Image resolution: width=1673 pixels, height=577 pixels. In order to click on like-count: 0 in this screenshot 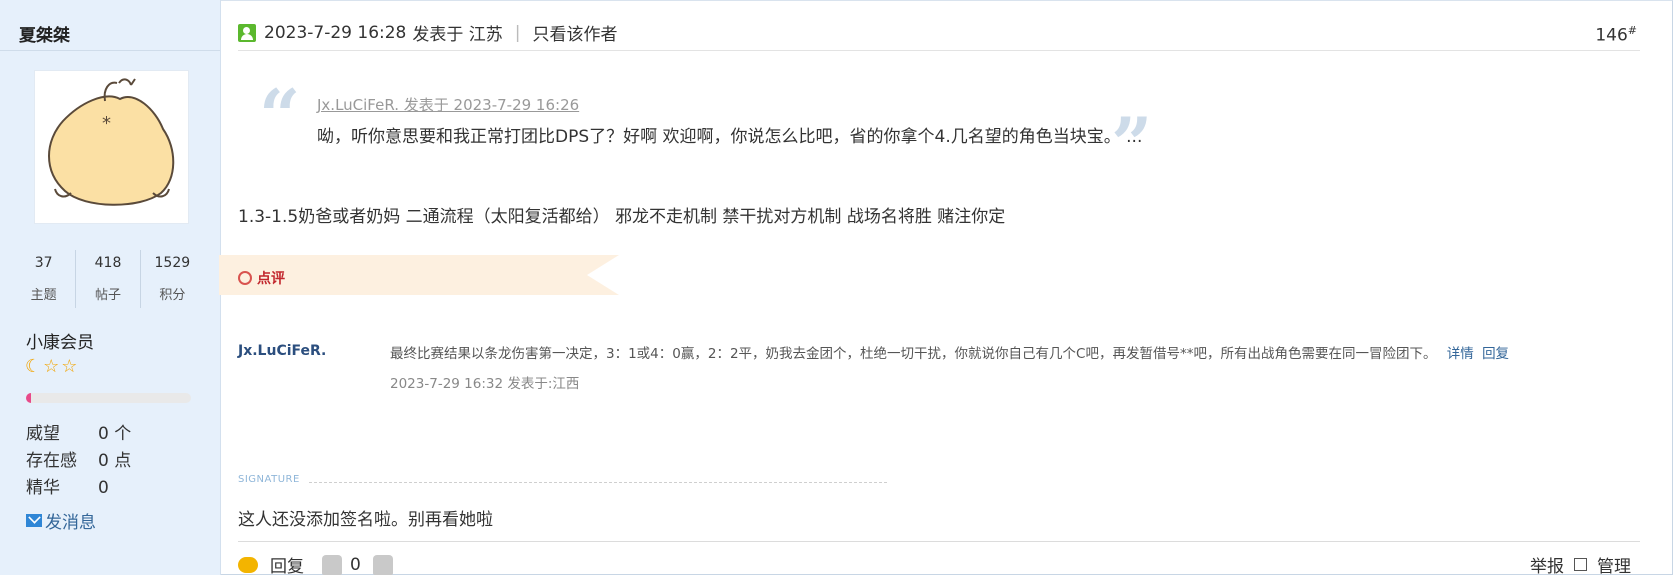, I will do `click(355, 564)`.